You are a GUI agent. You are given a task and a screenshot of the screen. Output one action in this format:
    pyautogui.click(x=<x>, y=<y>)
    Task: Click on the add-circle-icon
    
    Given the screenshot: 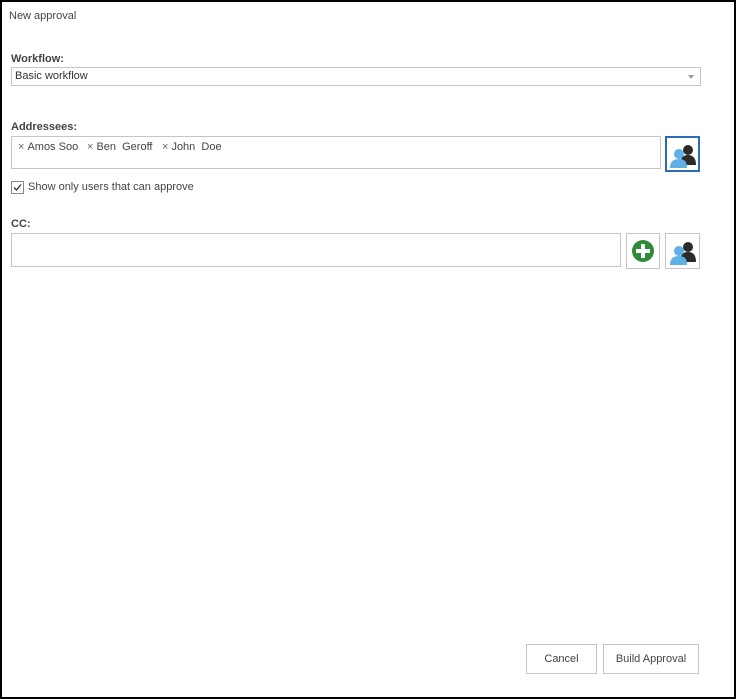 What is the action you would take?
    pyautogui.click(x=643, y=251)
    